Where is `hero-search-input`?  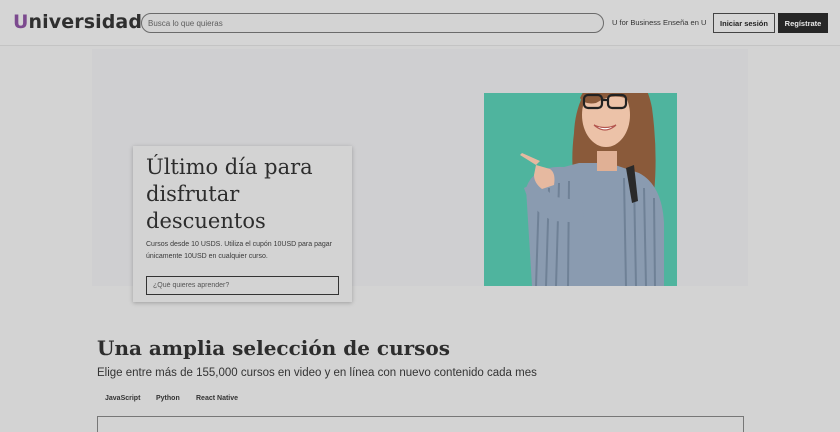
hero-search-input is located at coordinates (242, 285).